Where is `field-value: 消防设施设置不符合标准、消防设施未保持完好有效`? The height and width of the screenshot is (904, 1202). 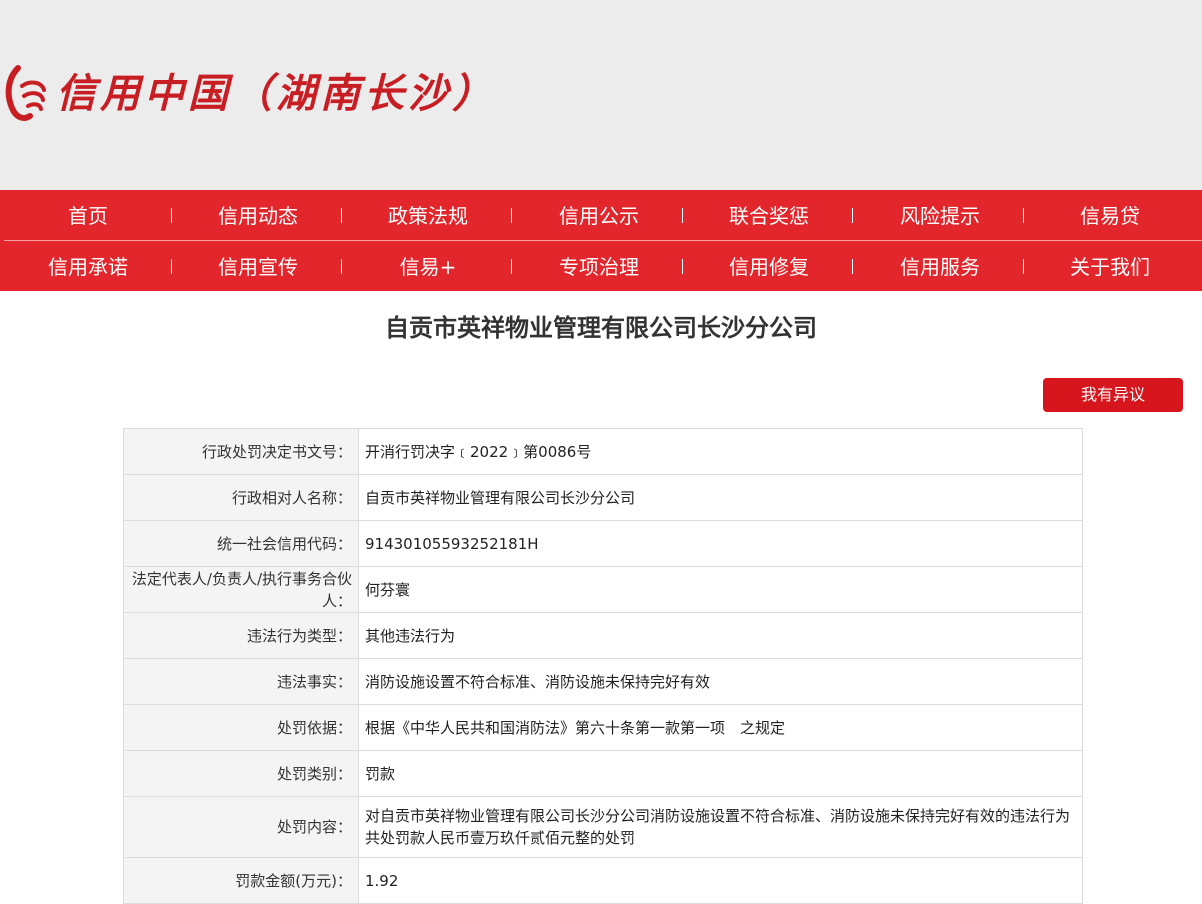
field-value: 消防设施设置不符合标准、消防设施未保持完好有效 is located at coordinates (720, 681).